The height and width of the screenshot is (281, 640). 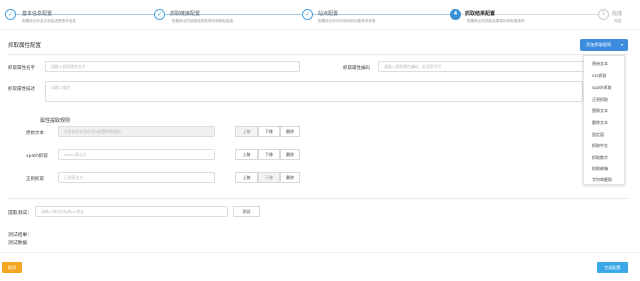 What do you see at coordinates (621, 44) in the screenshot?
I see `caret-down-icon: ▾` at bounding box center [621, 44].